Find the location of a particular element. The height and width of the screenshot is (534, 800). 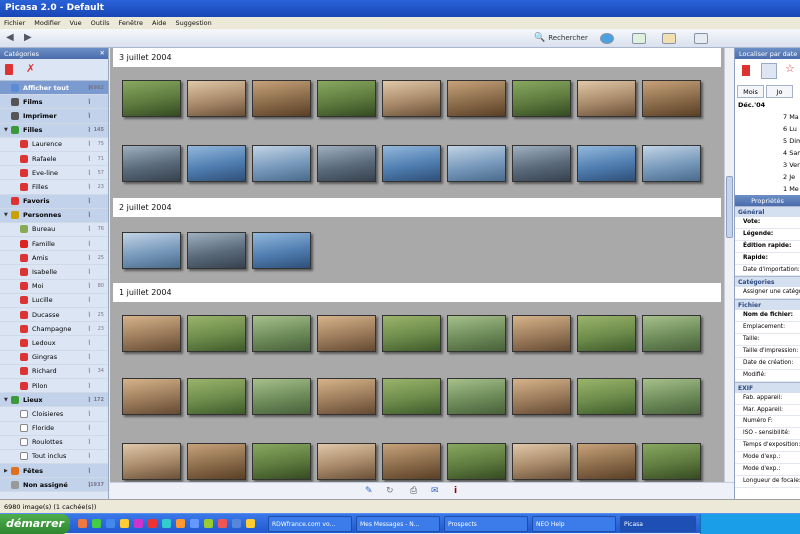

property-section: Général is located at coordinates (767, 211).